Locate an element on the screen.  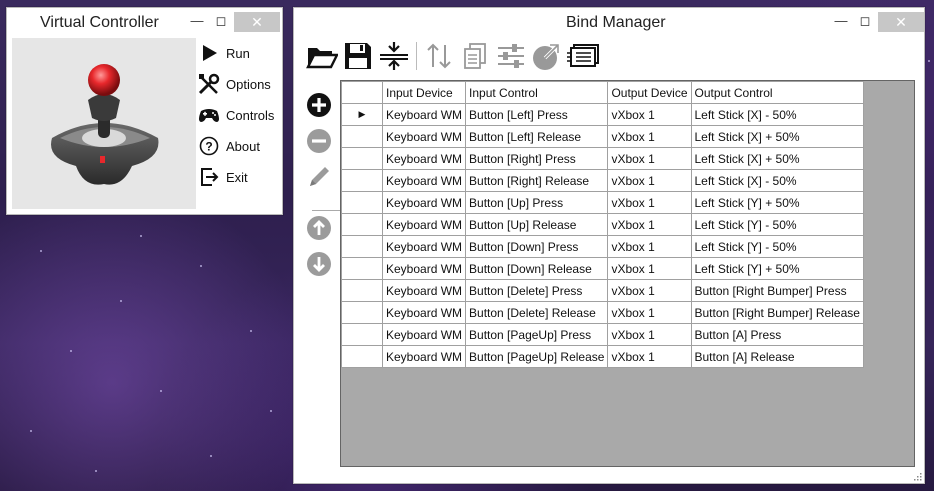
resize-grip-icon is located at coordinates (917, 476).